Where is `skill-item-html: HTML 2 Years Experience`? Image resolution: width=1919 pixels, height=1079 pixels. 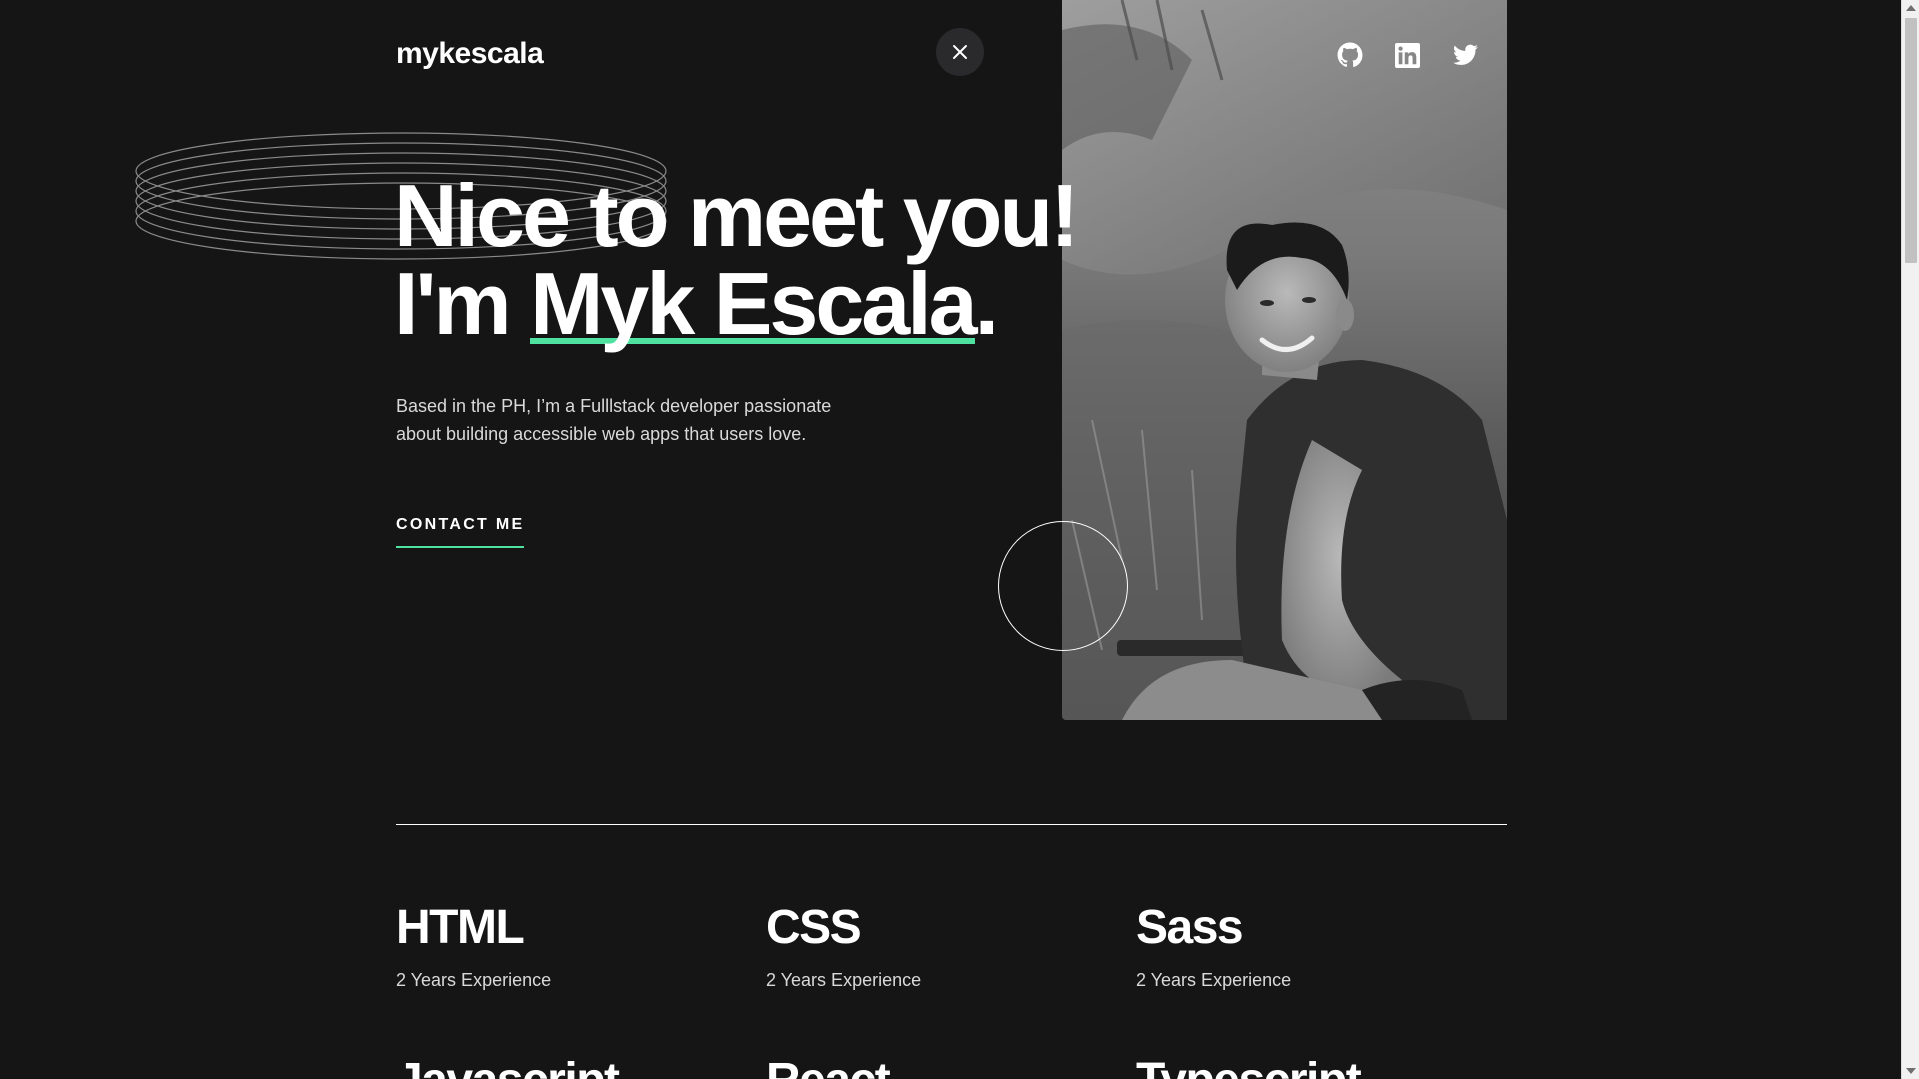 skill-item-html: HTML 2 Years Experience is located at coordinates (561, 947).